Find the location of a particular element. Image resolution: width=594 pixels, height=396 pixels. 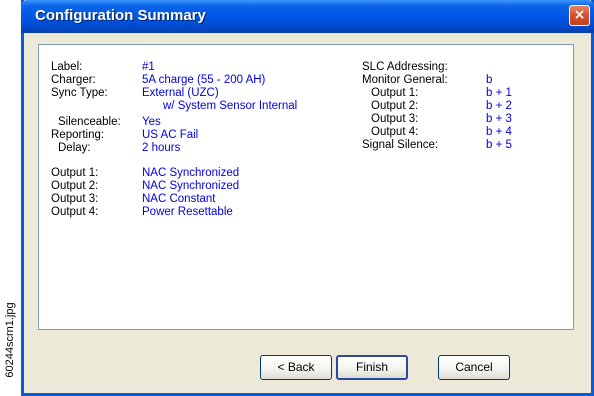

output-4-value: Power Resettable is located at coordinates (187, 212).